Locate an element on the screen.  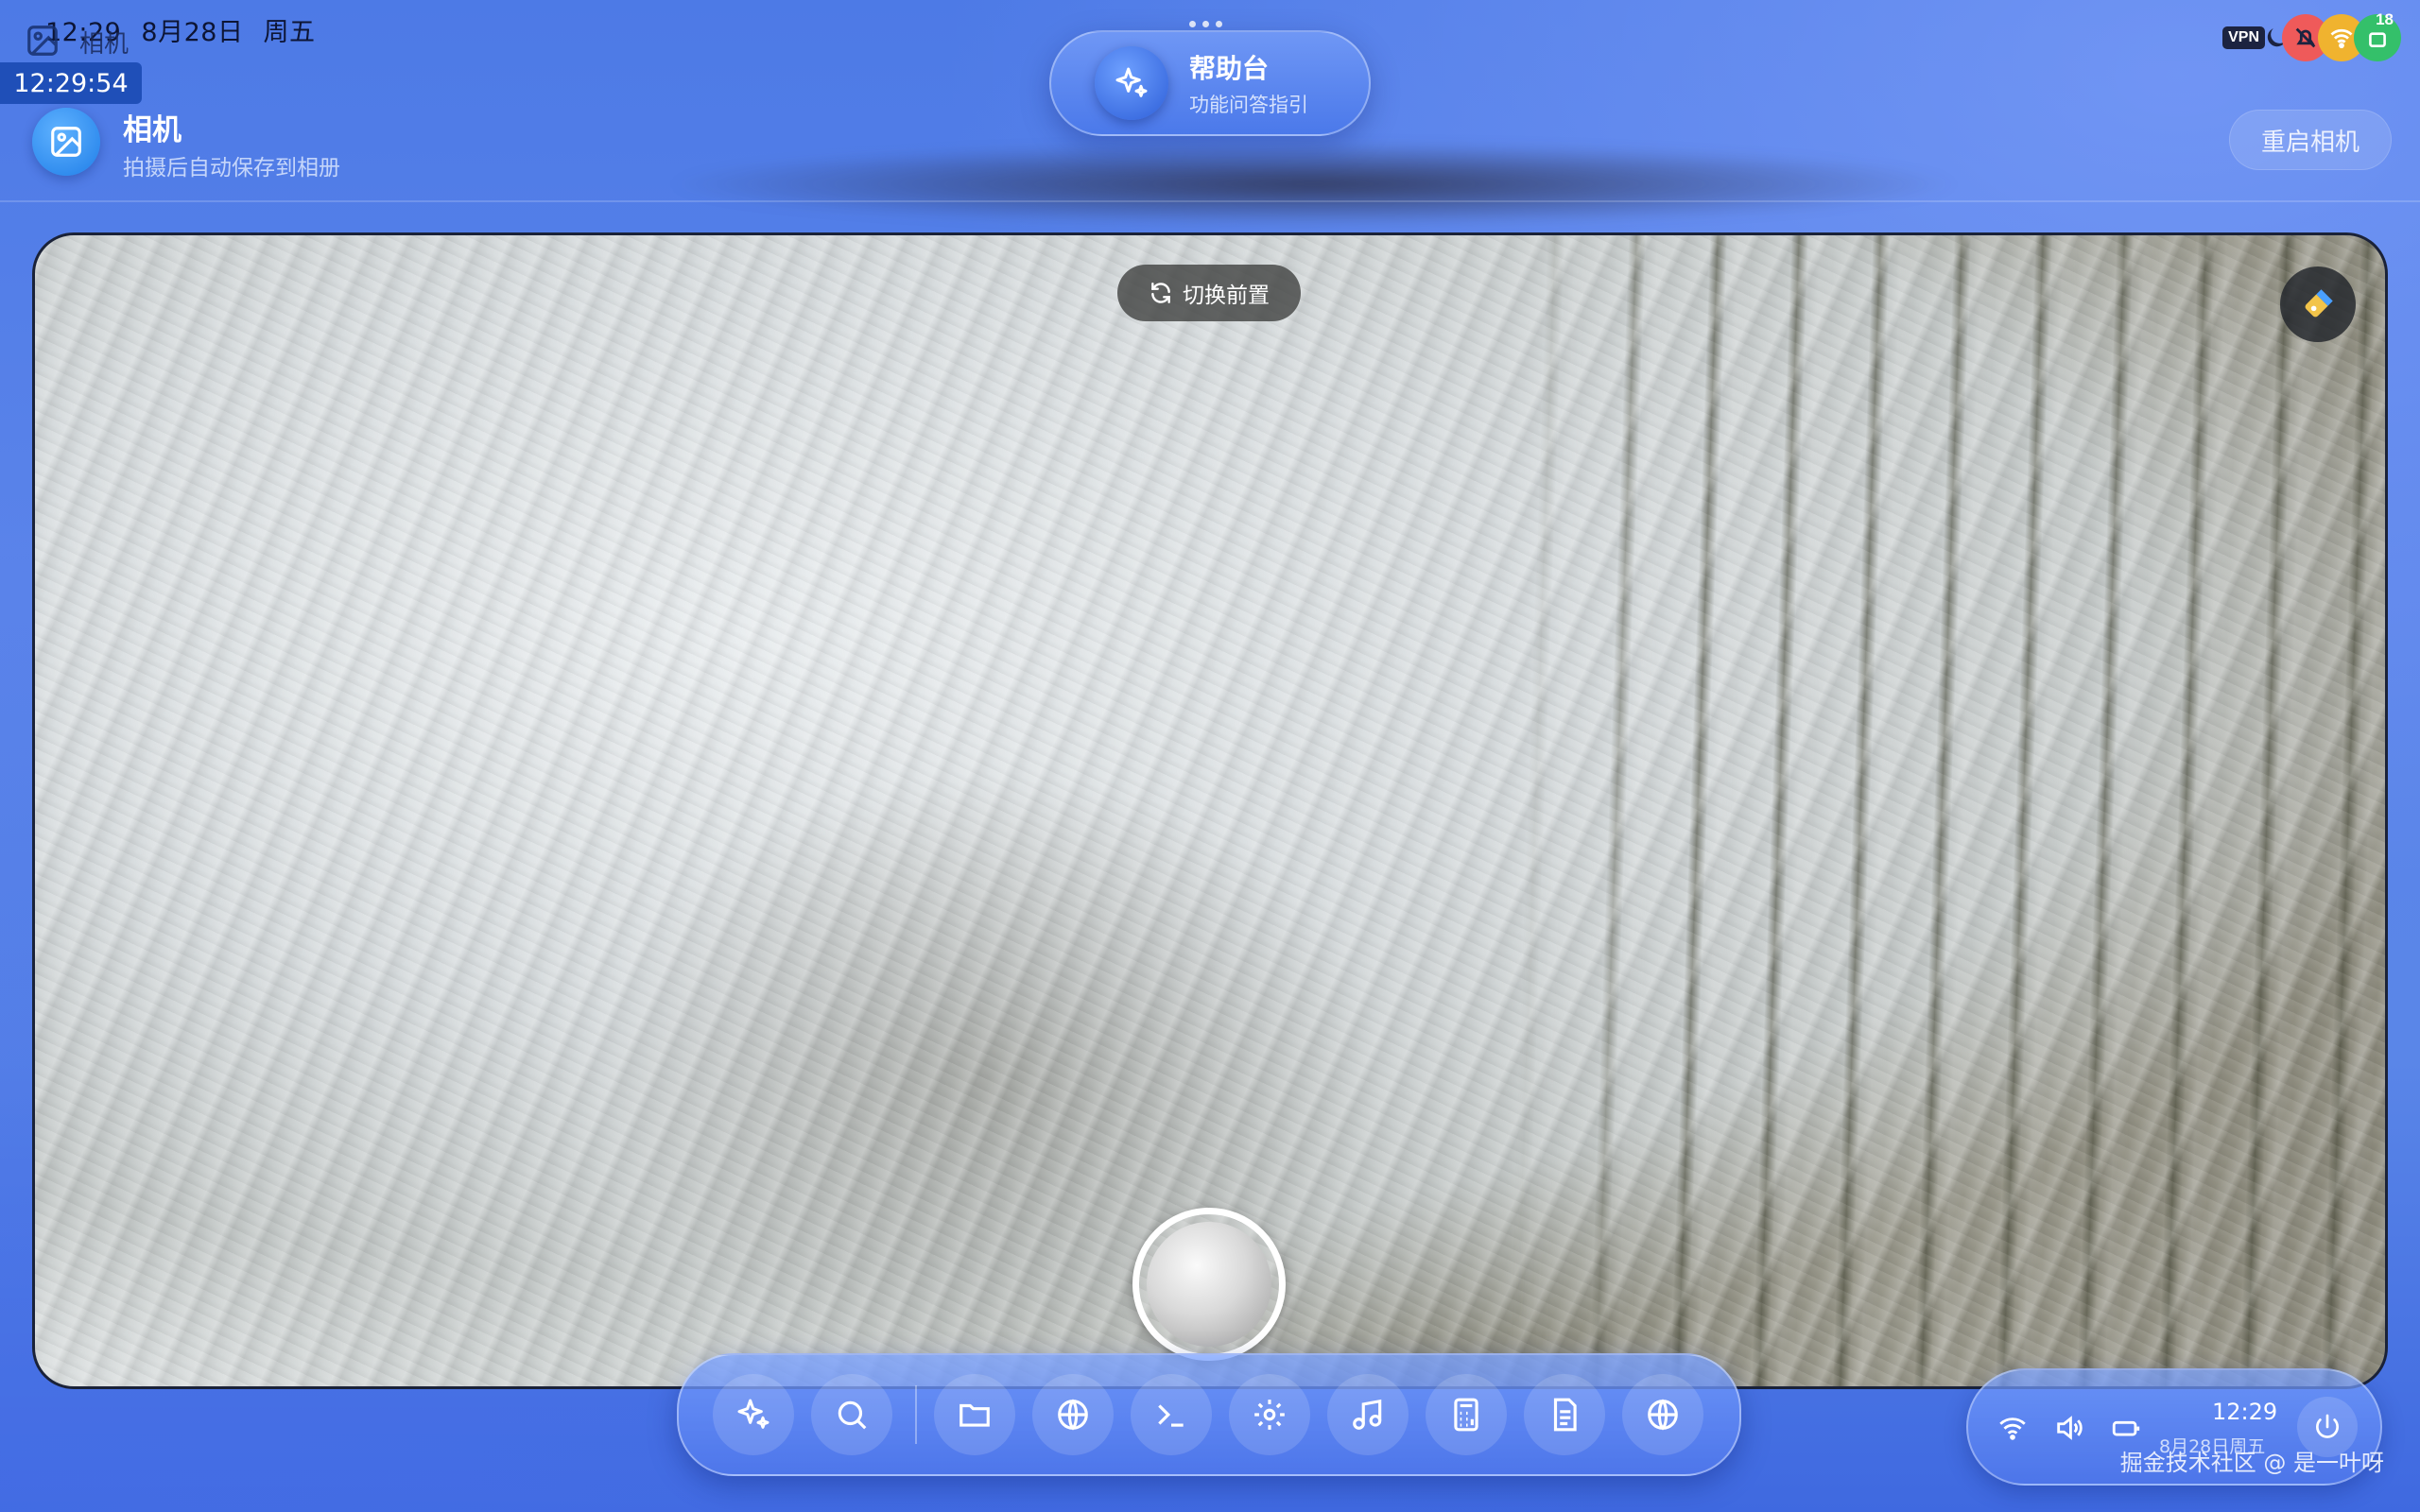
help-desk-text: 帮助台 功能问答指引 is located at coordinates (1248, 83).